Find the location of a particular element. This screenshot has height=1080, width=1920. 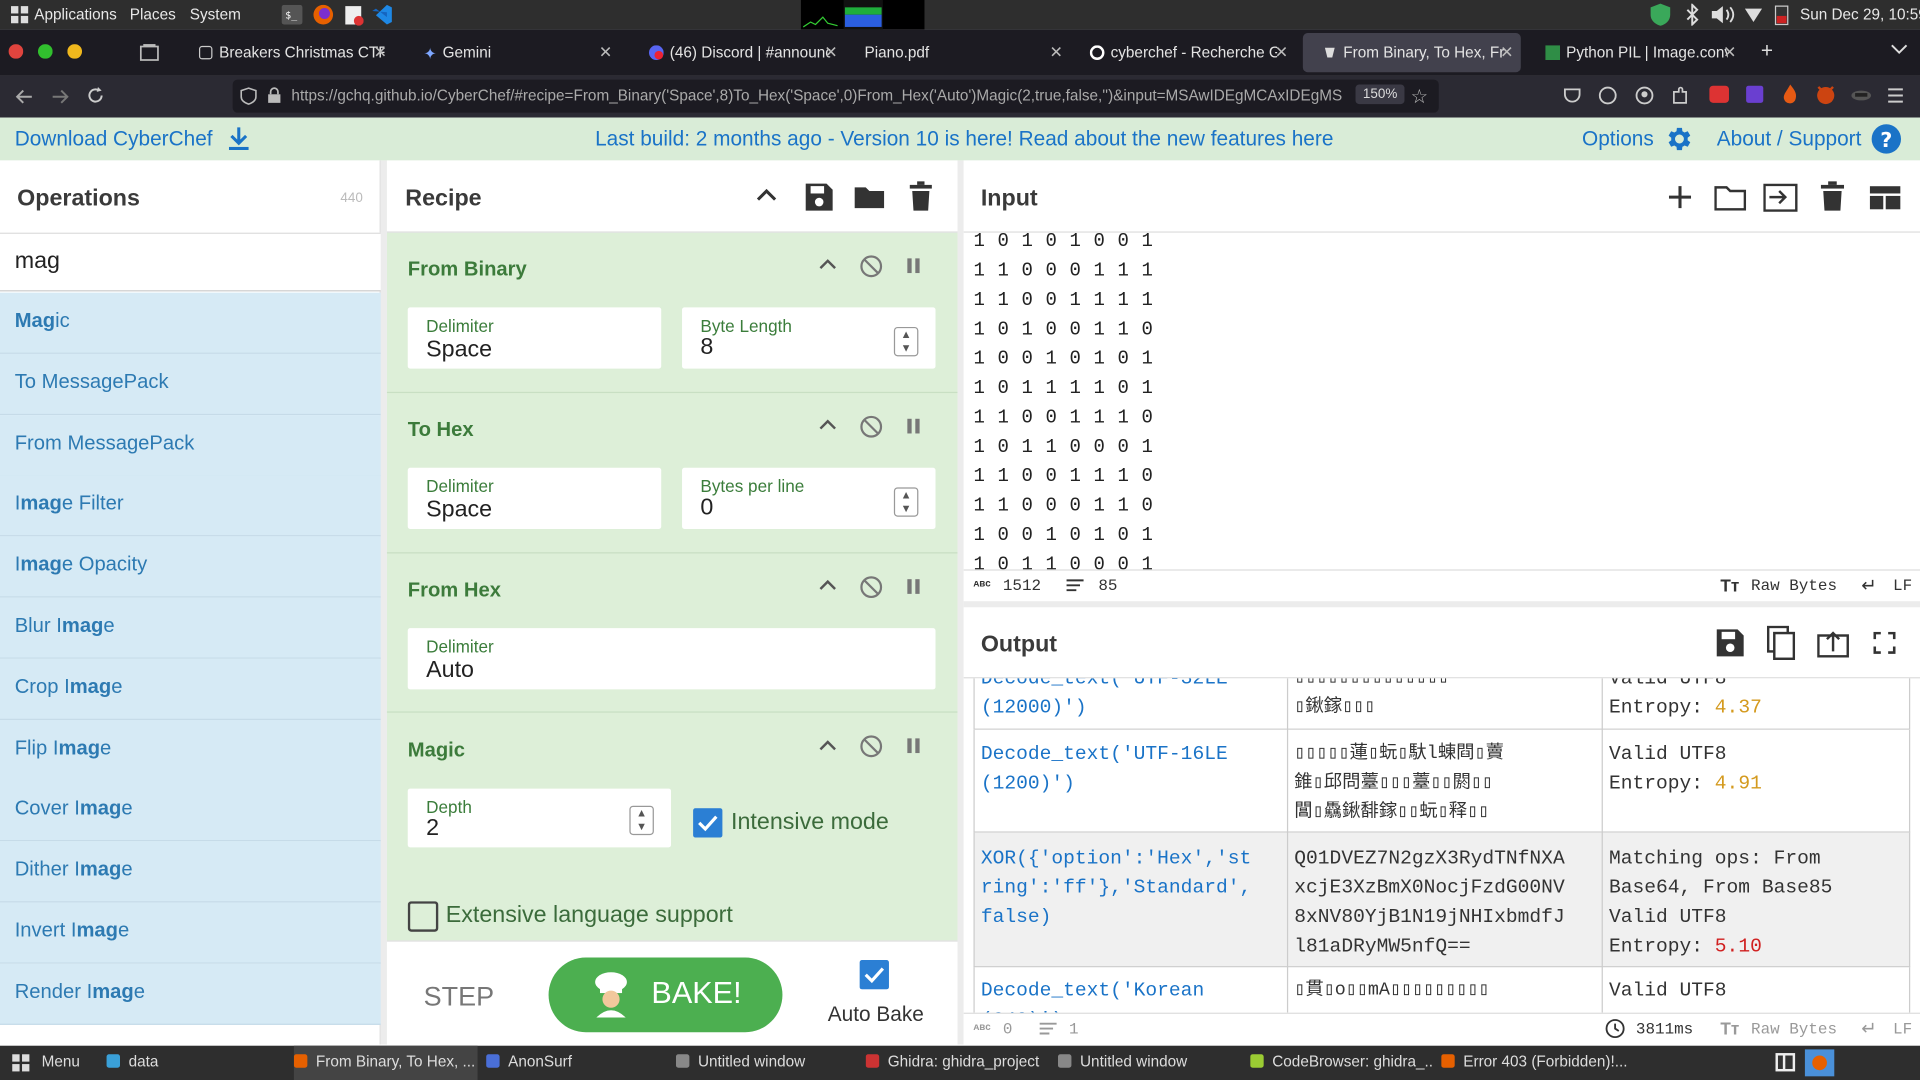

operation-item: Render Image is located at coordinates (190, 994).